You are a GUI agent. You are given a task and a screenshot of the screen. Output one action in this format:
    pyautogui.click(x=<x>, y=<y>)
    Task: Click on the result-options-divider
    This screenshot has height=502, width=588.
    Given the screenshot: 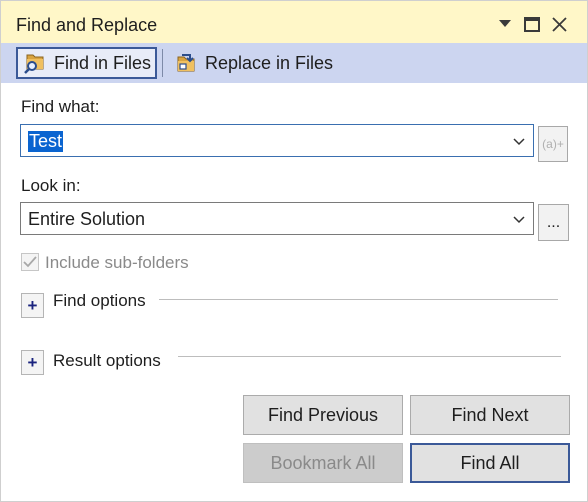 What is the action you would take?
    pyautogui.click(x=369, y=356)
    